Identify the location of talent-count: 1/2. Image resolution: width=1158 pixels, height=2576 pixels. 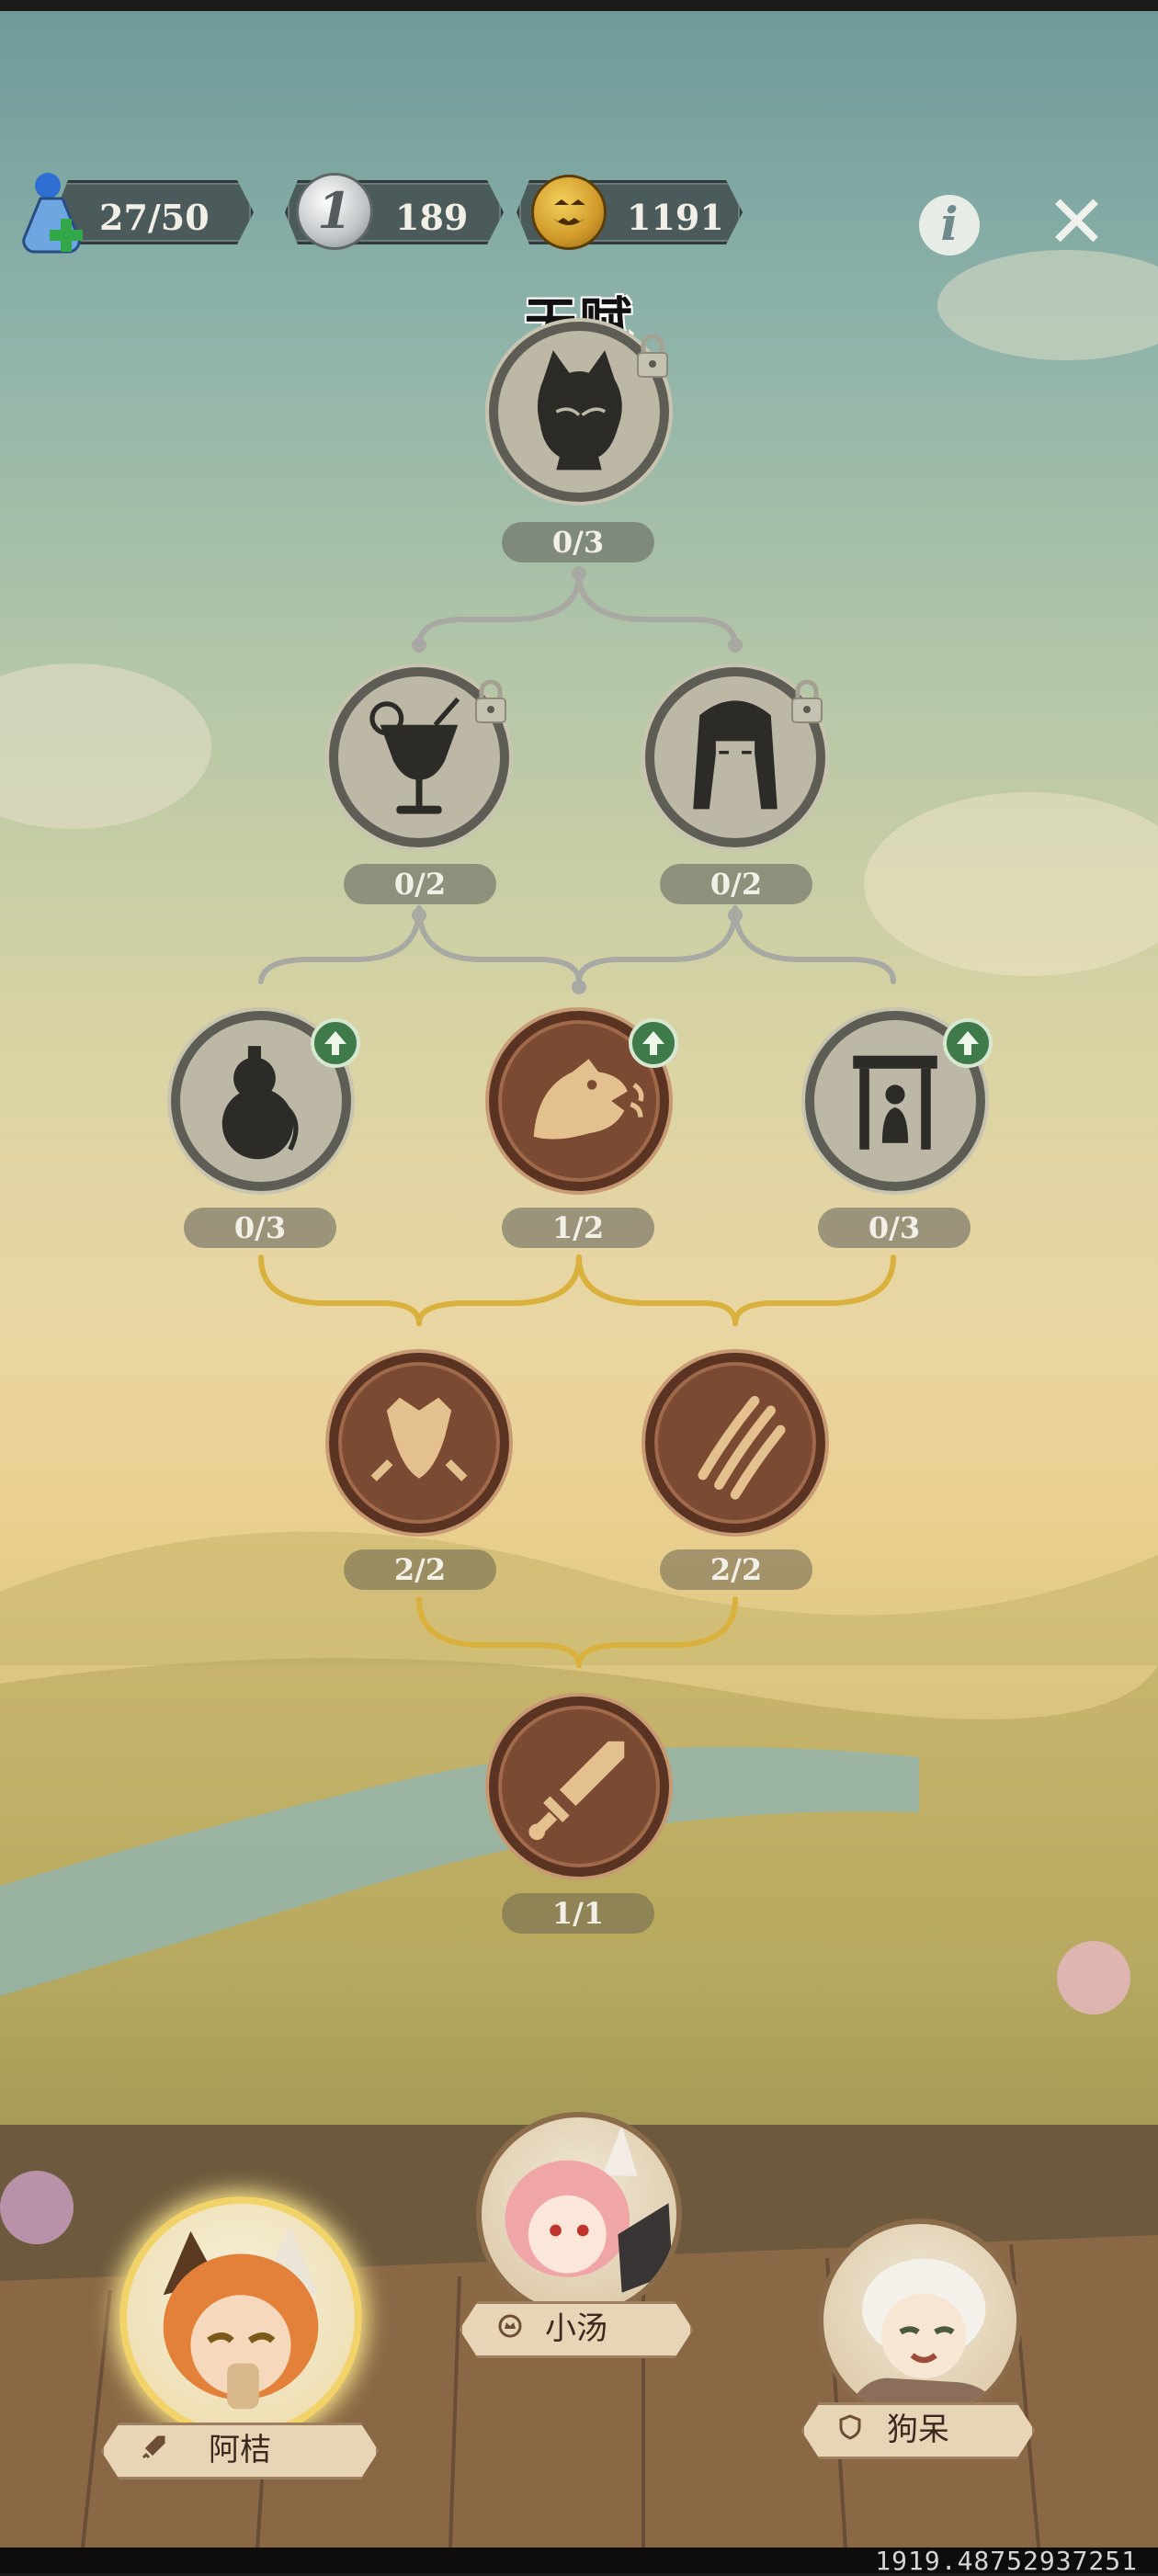
(578, 1228).